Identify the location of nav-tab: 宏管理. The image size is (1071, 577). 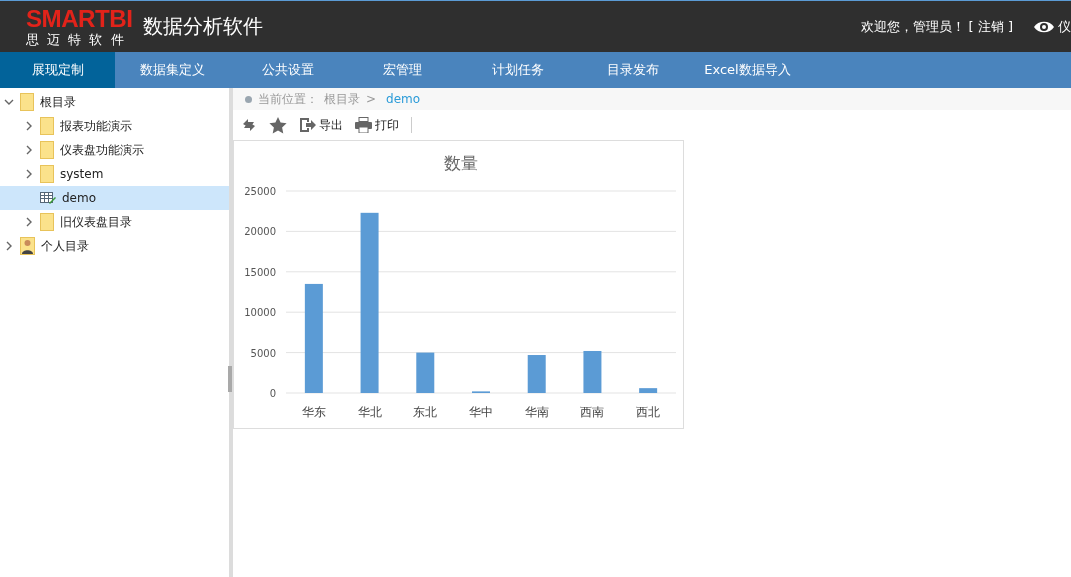
(402, 70).